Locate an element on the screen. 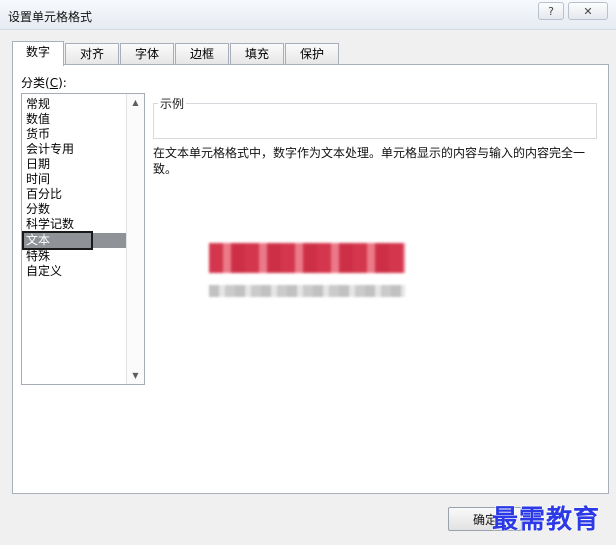 The image size is (616, 545). triangle-up-icon: ▲ is located at coordinates (135, 102).